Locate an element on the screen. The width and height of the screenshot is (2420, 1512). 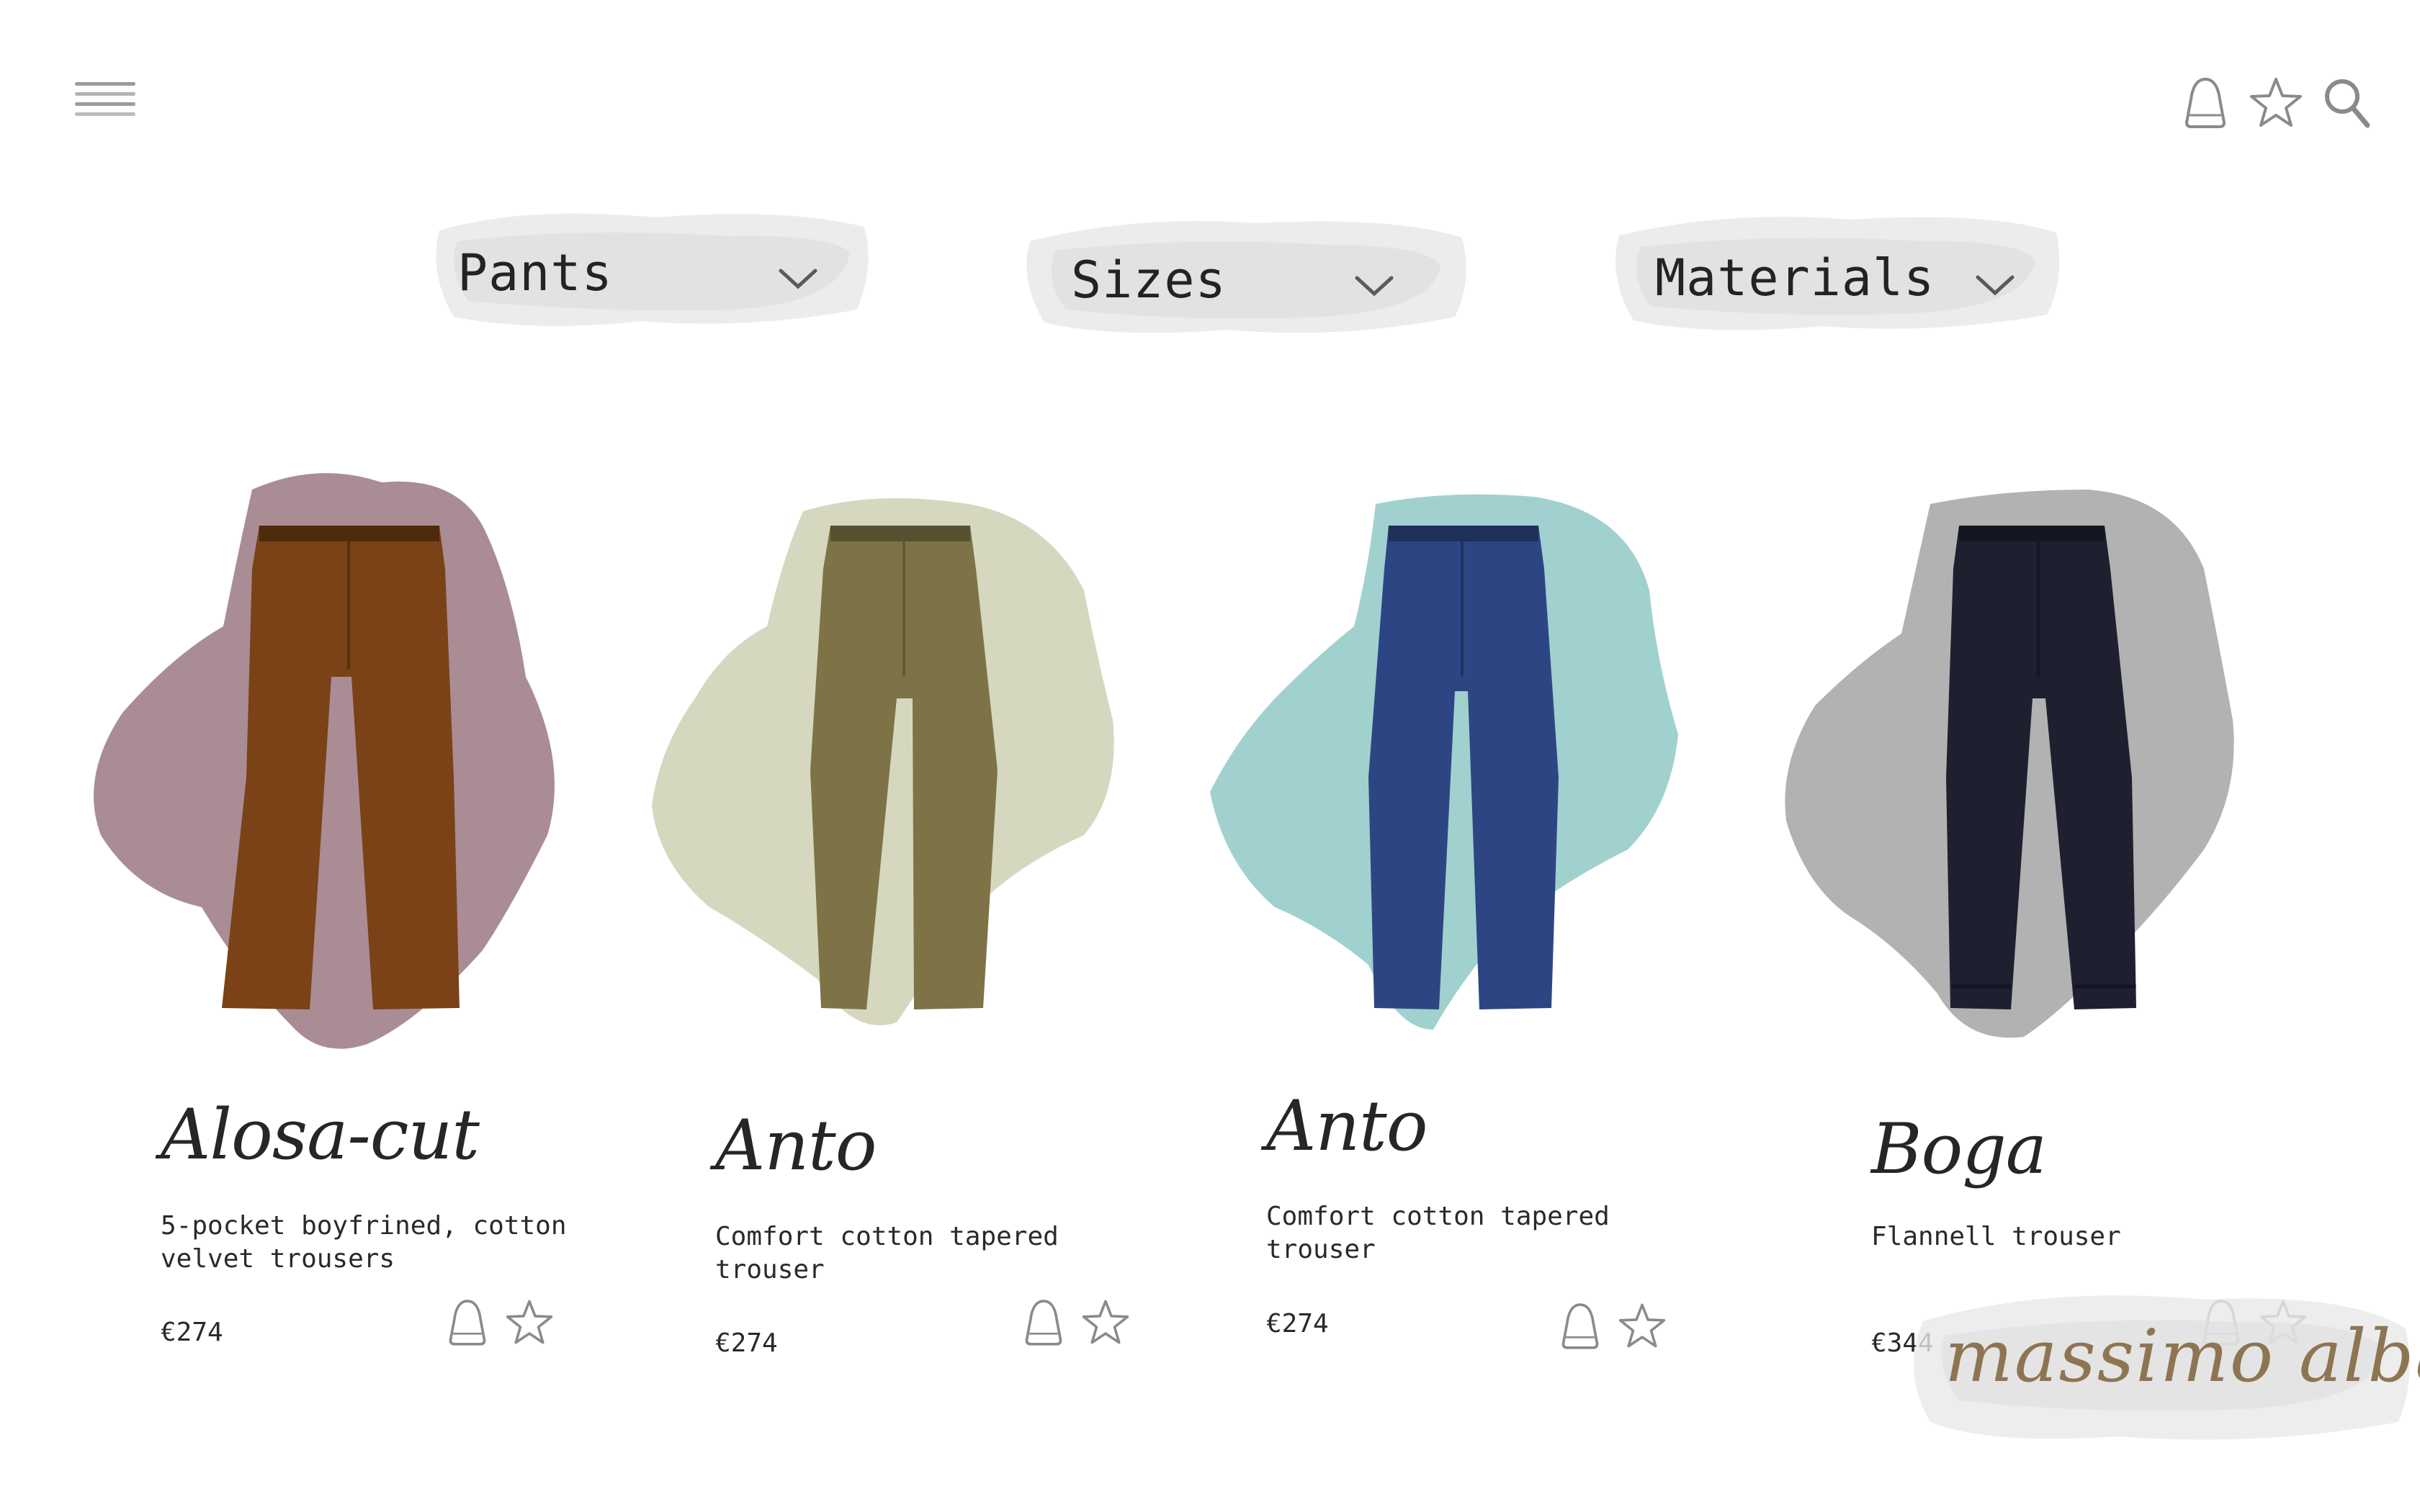
hamburger-menu-icon is located at coordinates (105, 100).